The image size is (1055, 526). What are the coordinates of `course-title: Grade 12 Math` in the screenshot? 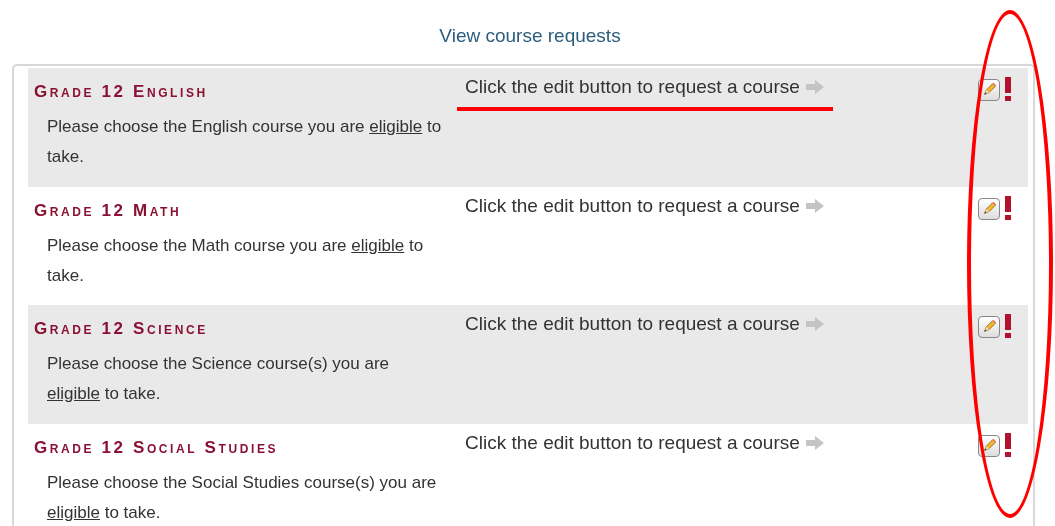 It's located at (108, 210).